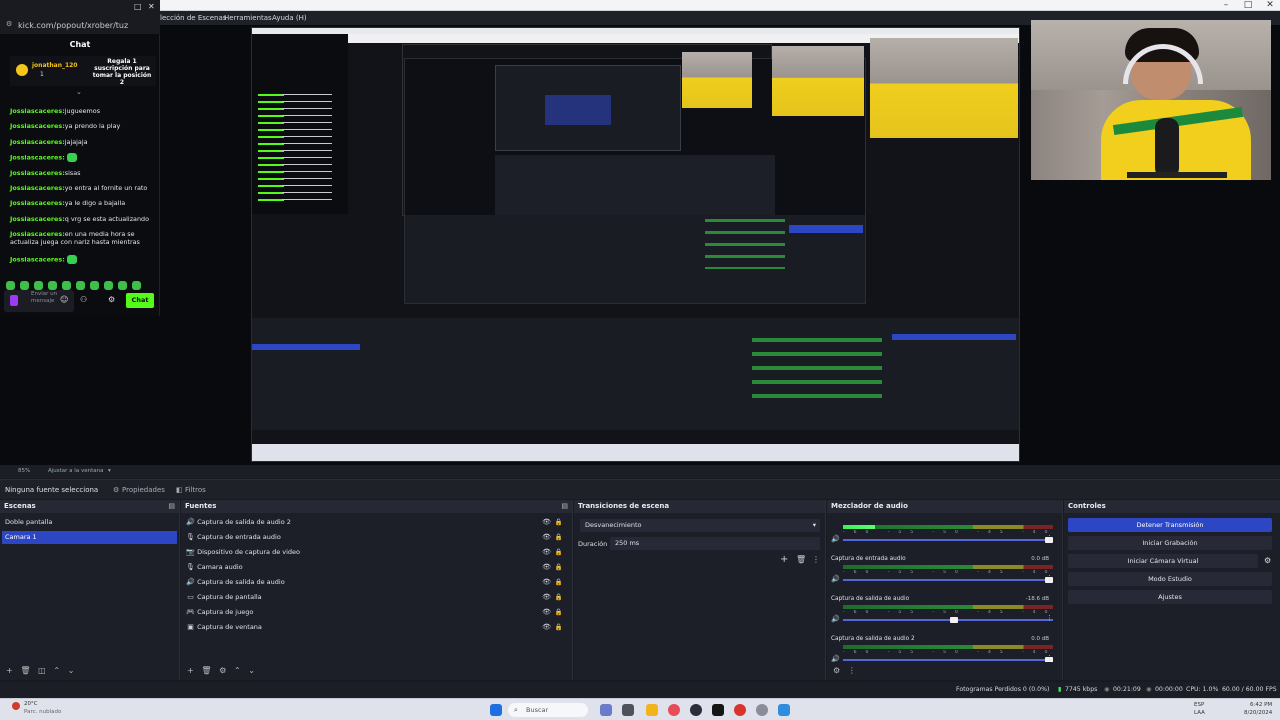  What do you see at coordinates (696, 710) in the screenshot?
I see `obs-icon` at bounding box center [696, 710].